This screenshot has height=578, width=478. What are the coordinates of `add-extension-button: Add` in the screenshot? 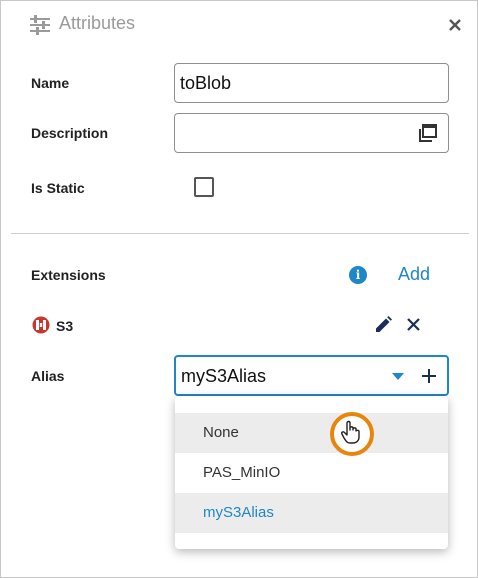 It's located at (414, 274).